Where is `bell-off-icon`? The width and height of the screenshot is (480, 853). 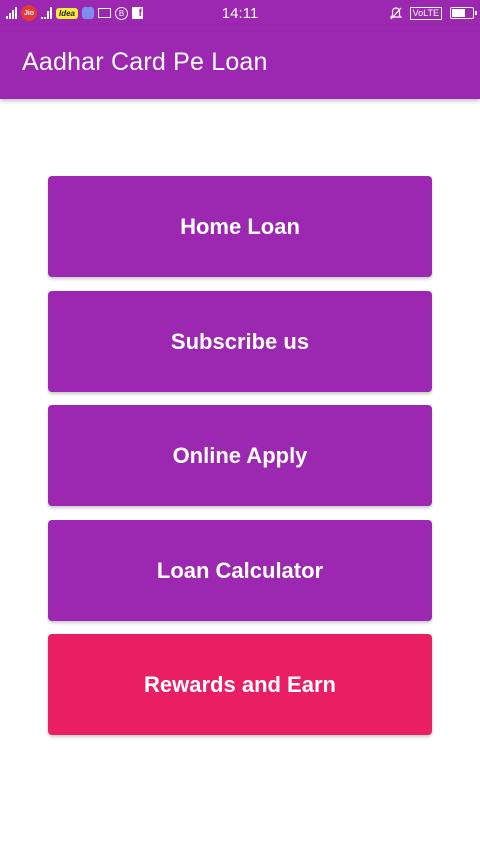 bell-off-icon is located at coordinates (395, 12).